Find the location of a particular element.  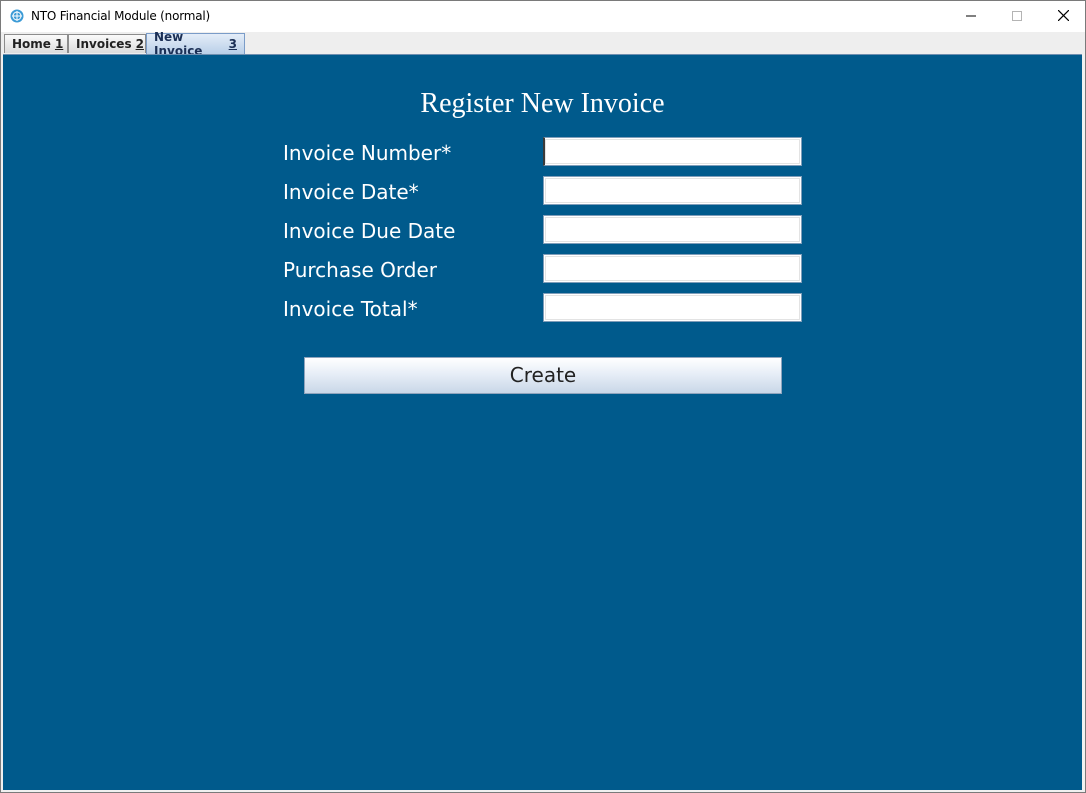

tab-strip: Home 1 Invoices 2 New Invoice 3 is located at coordinates (543, 44).